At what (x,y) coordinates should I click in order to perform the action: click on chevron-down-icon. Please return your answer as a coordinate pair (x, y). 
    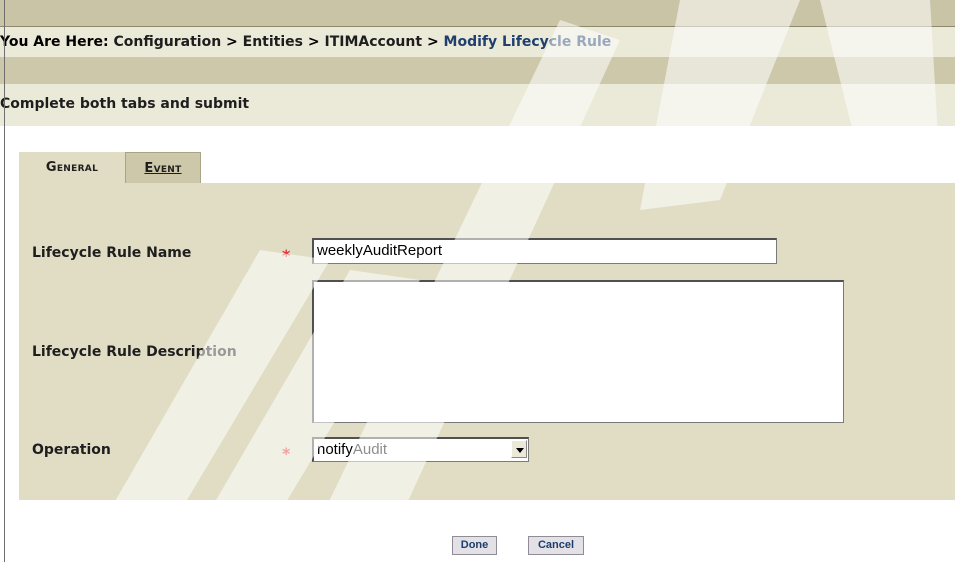
    Looking at the image, I should click on (519, 449).